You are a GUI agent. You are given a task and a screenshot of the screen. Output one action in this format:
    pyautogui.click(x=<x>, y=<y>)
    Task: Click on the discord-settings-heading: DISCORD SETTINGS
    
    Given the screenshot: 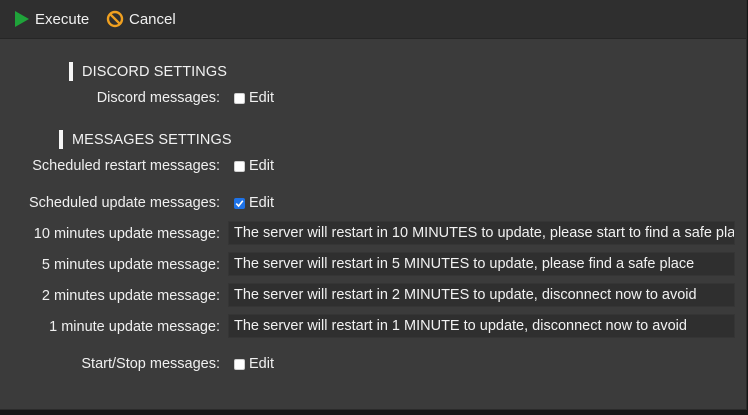 What is the action you would take?
    pyautogui.click(x=148, y=71)
    